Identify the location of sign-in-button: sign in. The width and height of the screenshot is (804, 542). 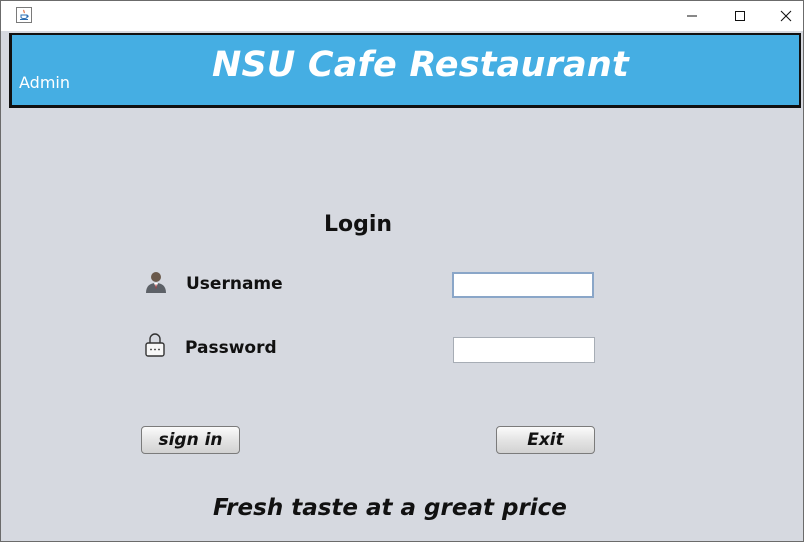
(190, 440).